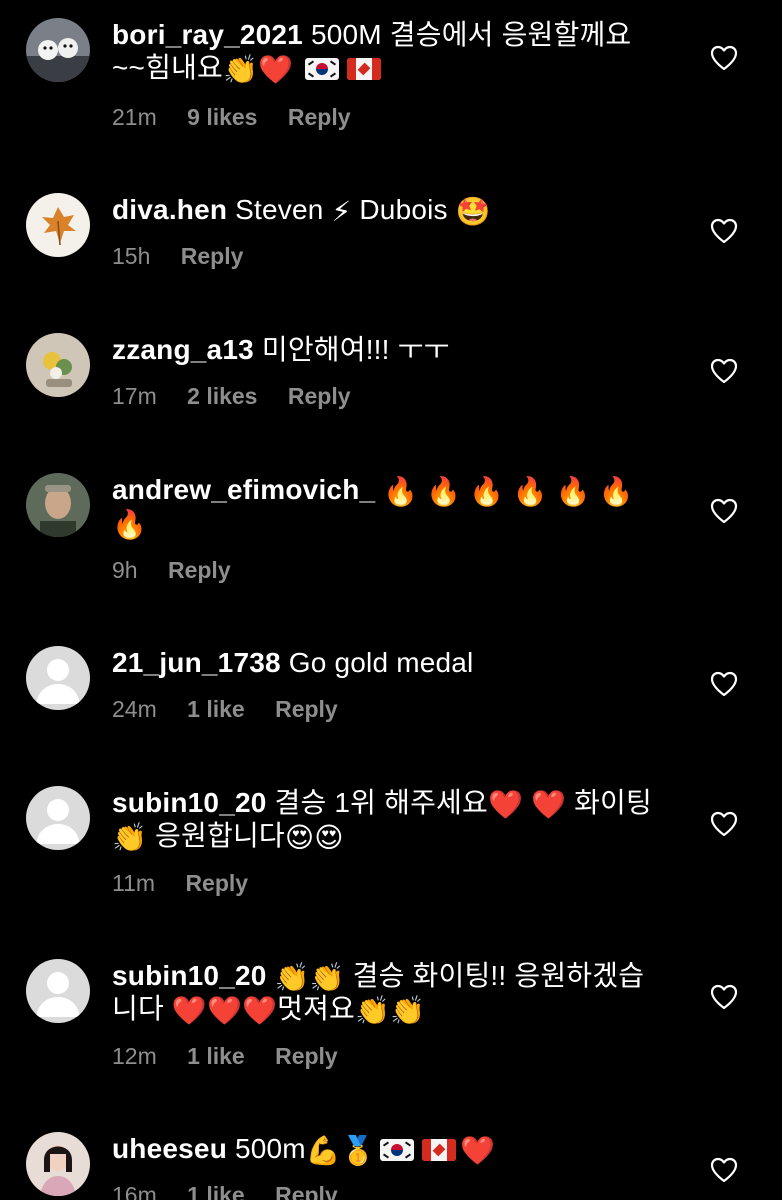 Image resolution: width=782 pixels, height=1200 pixels. Describe the element at coordinates (134, 117) in the screenshot. I see `comment-time: 21m` at that location.